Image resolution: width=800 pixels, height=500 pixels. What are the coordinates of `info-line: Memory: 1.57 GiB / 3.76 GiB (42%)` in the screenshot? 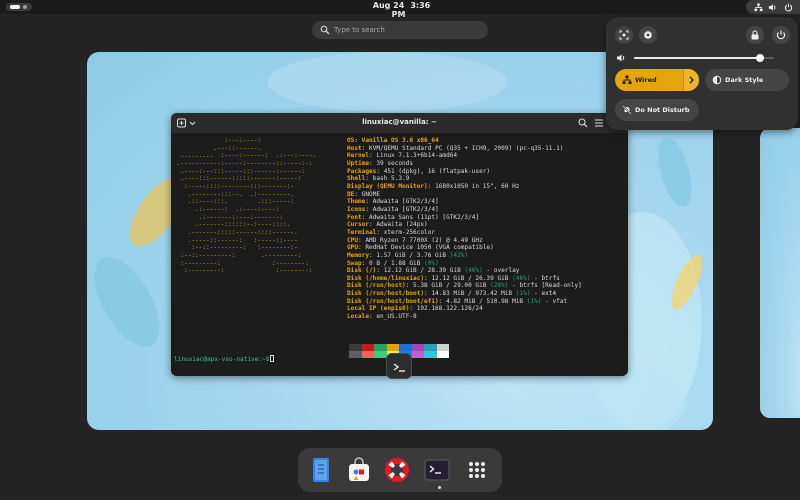 It's located at (408, 255).